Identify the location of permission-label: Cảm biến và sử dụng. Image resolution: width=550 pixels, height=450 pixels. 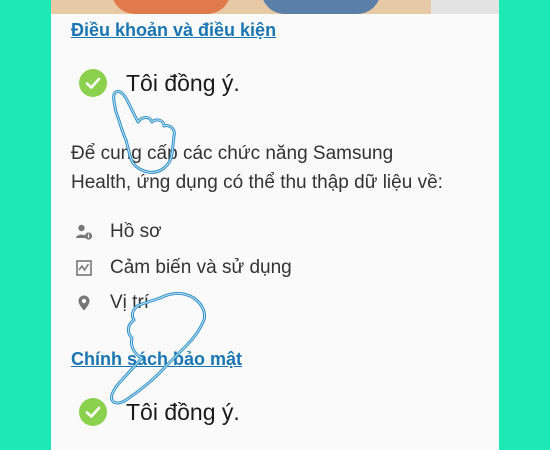
(201, 267).